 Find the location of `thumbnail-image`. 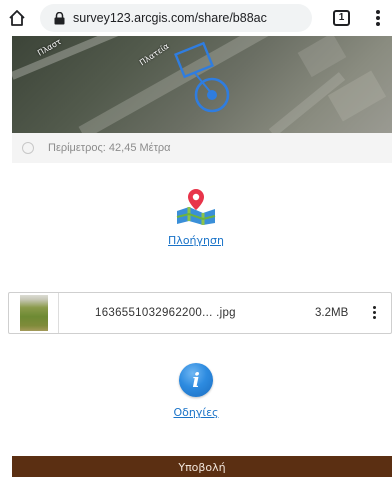

thumbnail-image is located at coordinates (34, 313).